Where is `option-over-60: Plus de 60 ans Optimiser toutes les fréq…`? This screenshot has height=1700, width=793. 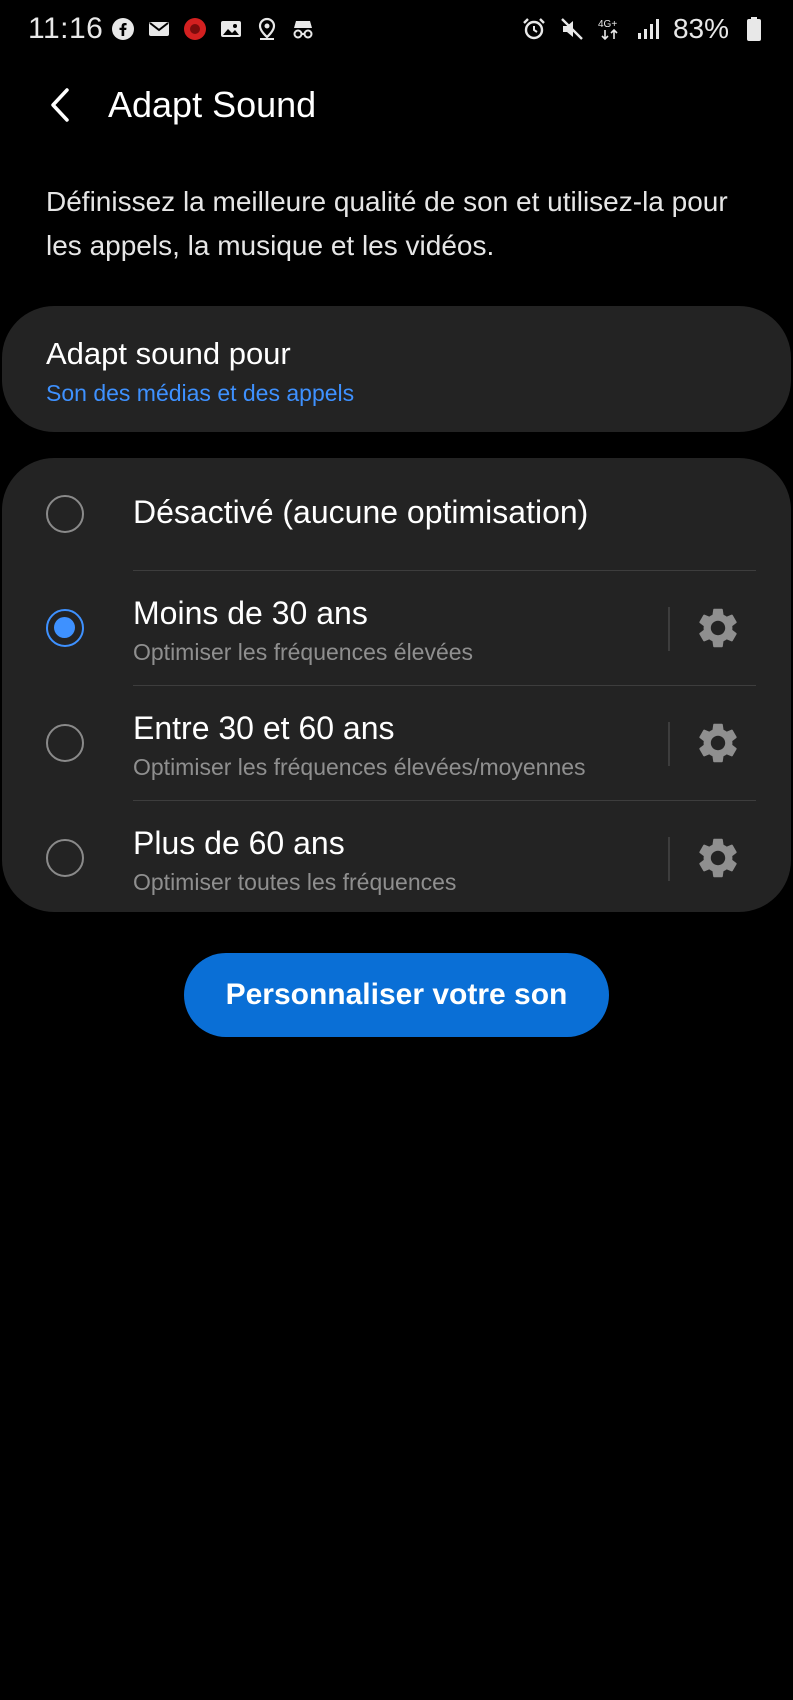 option-over-60: Plus de 60 ans Optimiser toutes les fréq… is located at coordinates (396, 856).